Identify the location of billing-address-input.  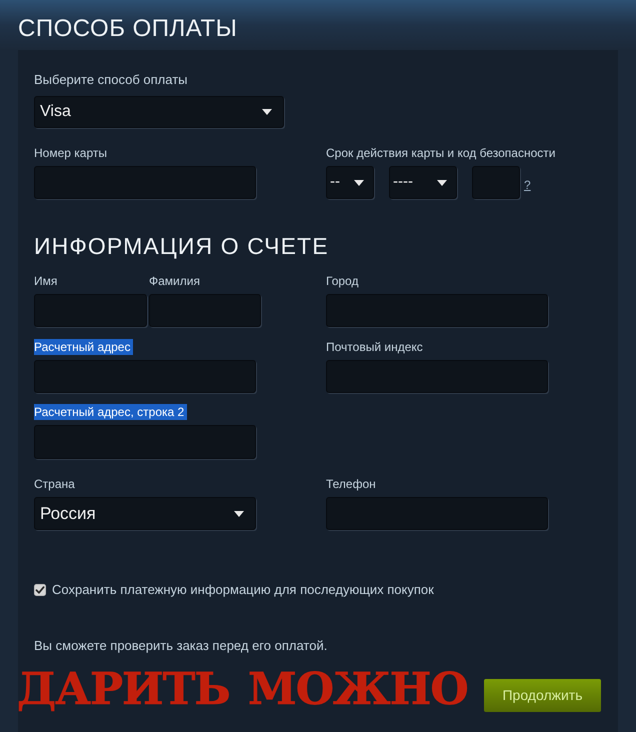
(145, 376).